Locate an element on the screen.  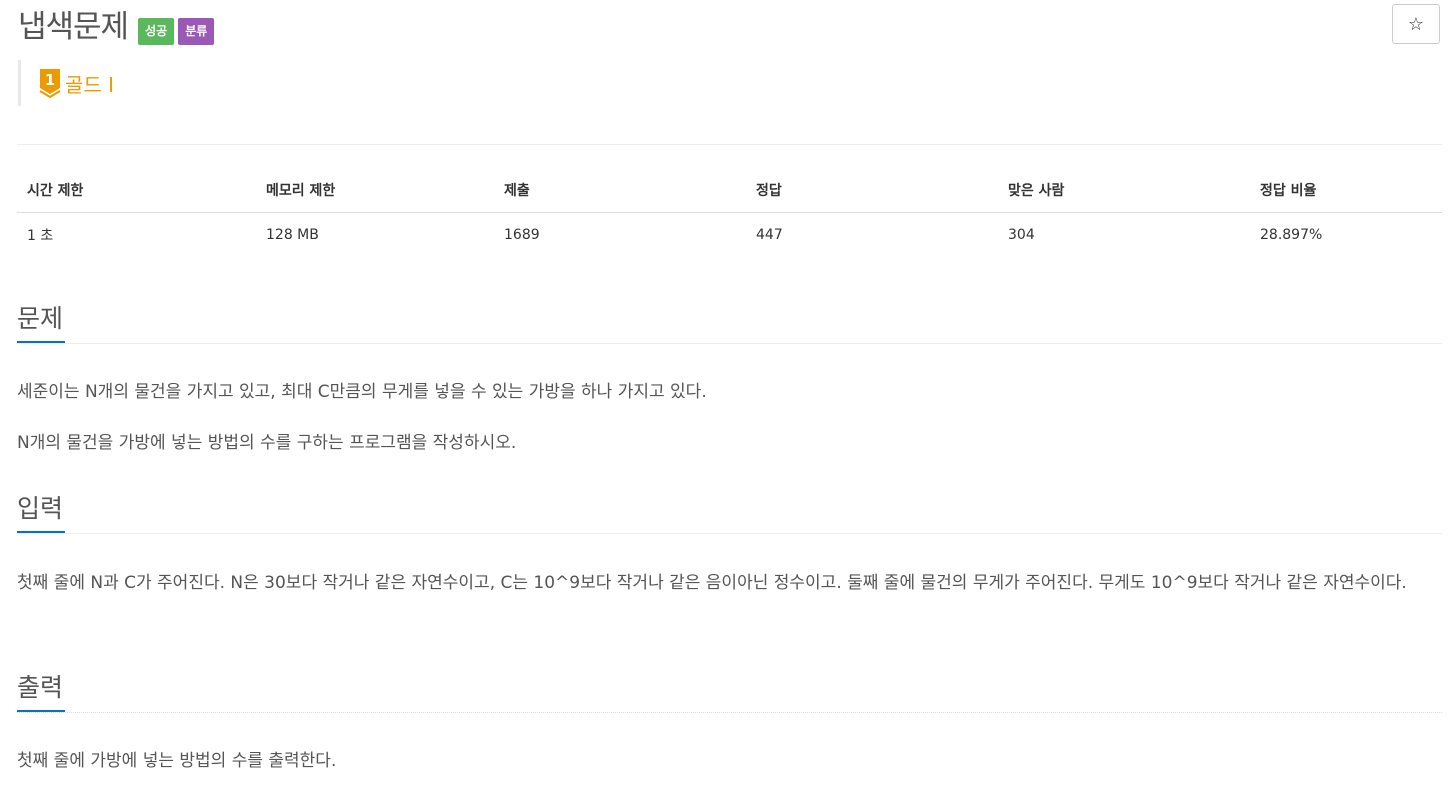
success-badge: 성공 is located at coordinates (156, 31).